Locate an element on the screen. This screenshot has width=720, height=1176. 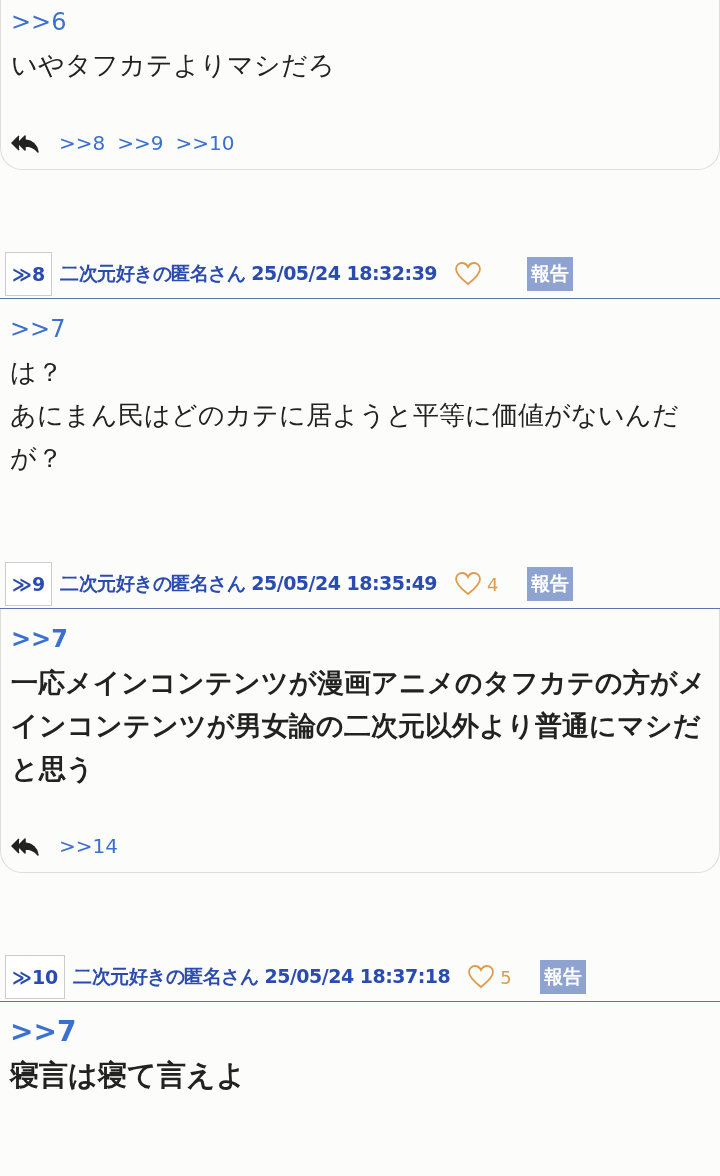
post-text: は？ あにまん民はどのカテに居ようと平等に価値がないんだが？ is located at coordinates (345, 415).